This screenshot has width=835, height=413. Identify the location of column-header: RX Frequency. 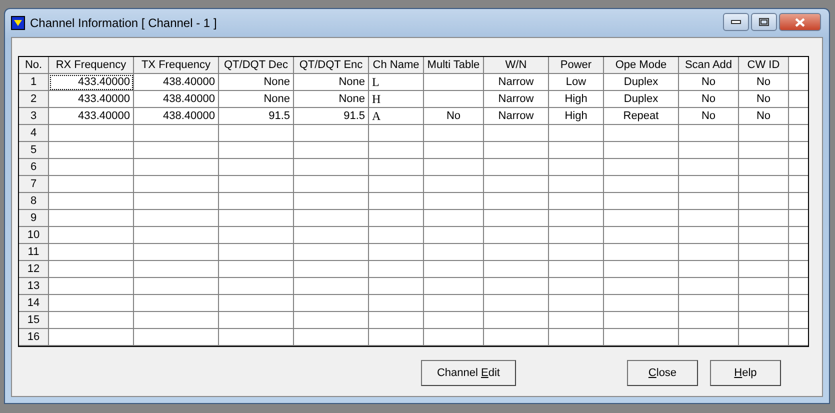
(91, 65).